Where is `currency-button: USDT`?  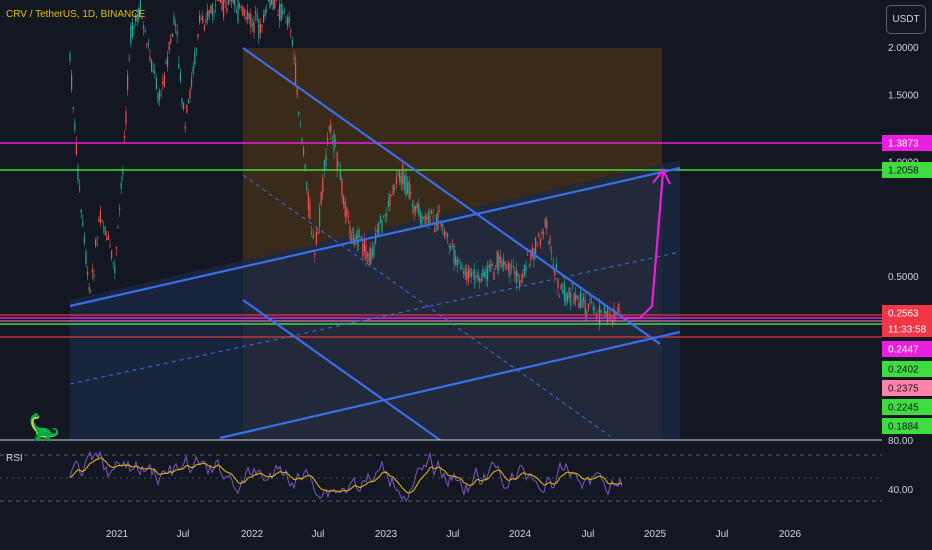 currency-button: USDT is located at coordinates (906, 19).